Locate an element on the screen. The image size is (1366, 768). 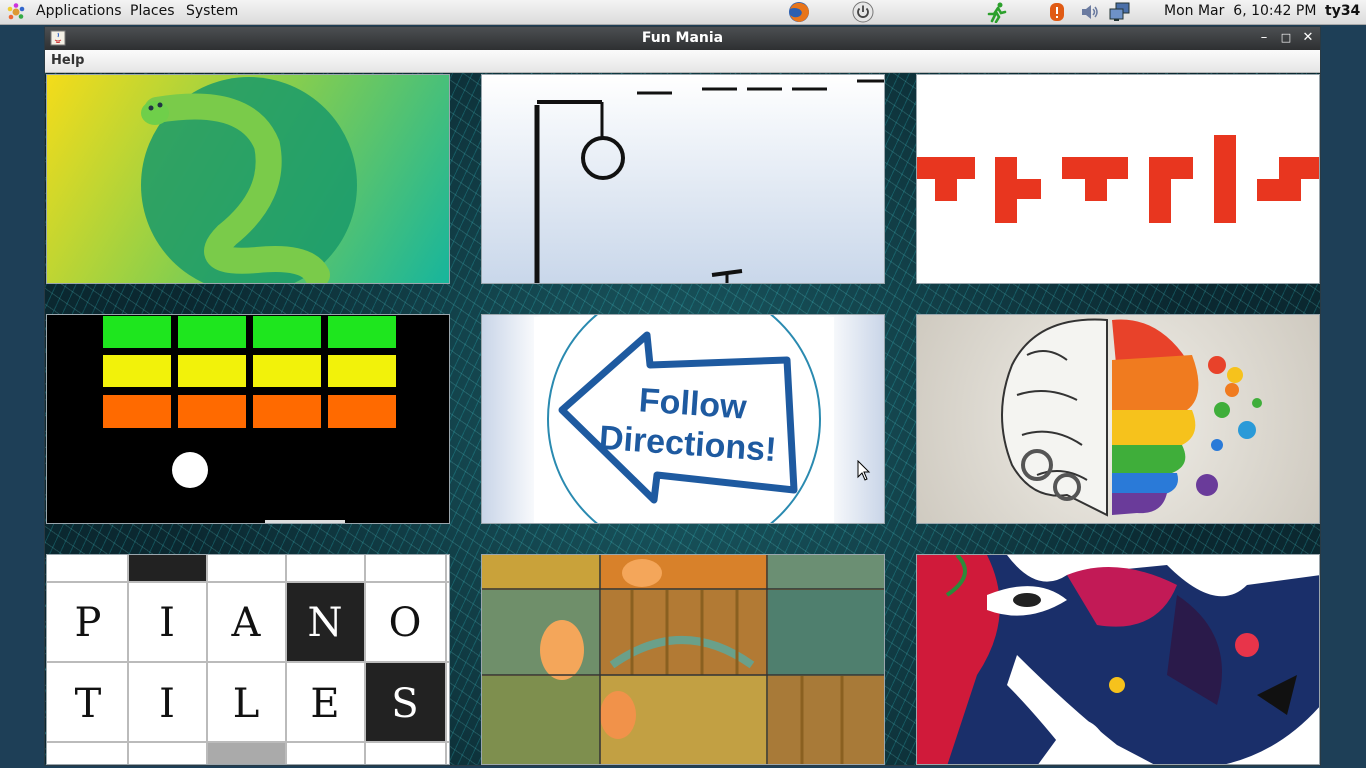
piano-letter: S is located at coordinates (404, 704).